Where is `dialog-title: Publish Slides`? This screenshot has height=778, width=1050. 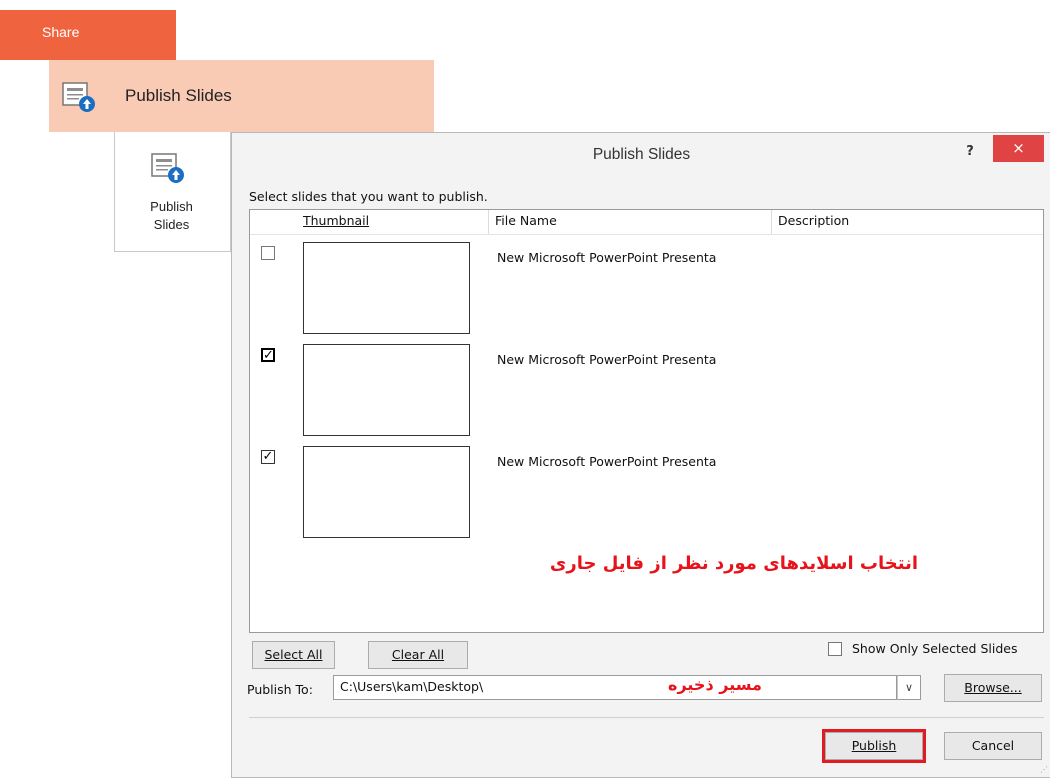
dialog-title: Publish Slides is located at coordinates (641, 154).